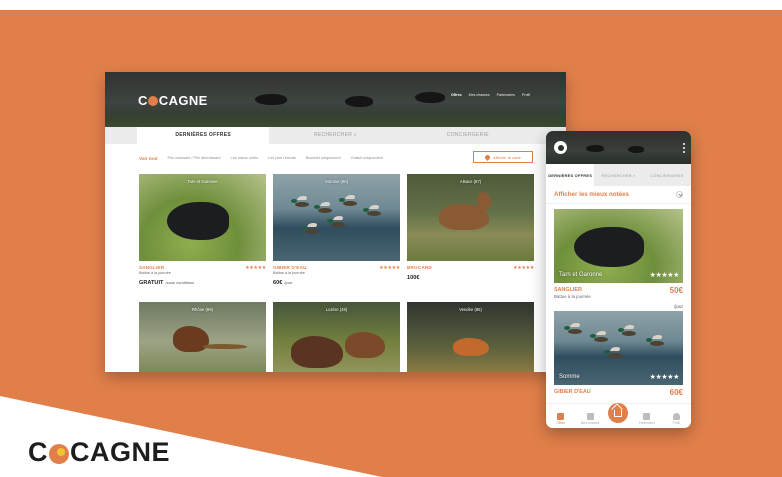 Image resolution: width=782 pixels, height=477 pixels. I want to click on offer-price-unit: /jour, so click(678, 306).